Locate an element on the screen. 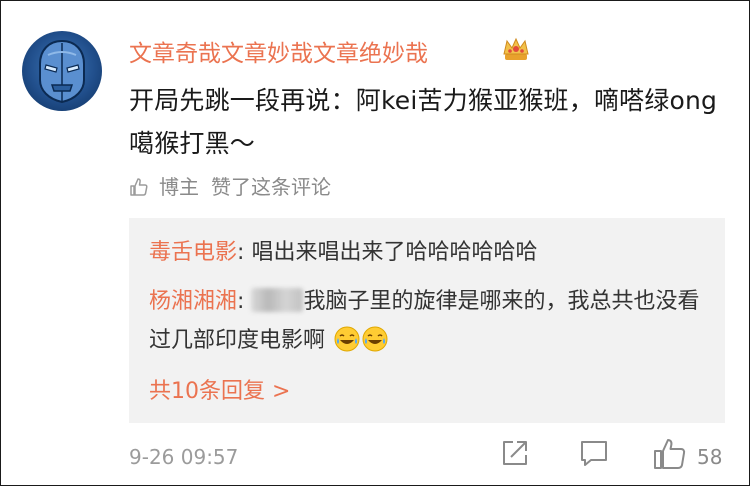 This screenshot has height=486, width=750. author-label: 博主 is located at coordinates (179, 187).